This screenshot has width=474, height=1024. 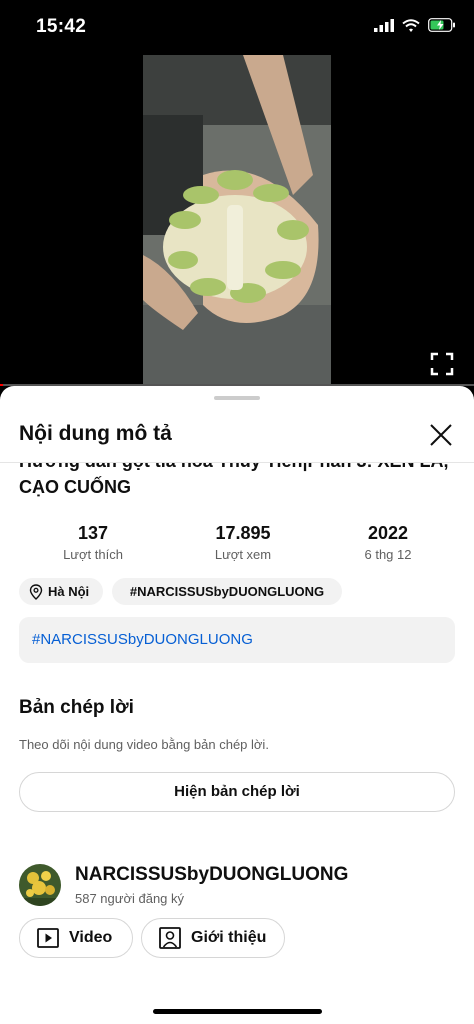 I want to click on location-pin-icon, so click(x=36, y=591).